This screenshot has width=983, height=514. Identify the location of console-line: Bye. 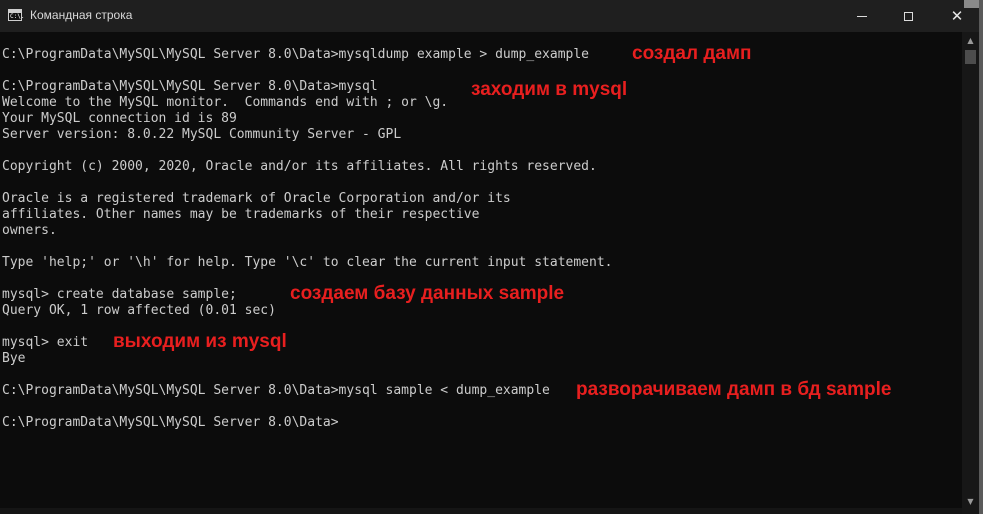
(14, 358).